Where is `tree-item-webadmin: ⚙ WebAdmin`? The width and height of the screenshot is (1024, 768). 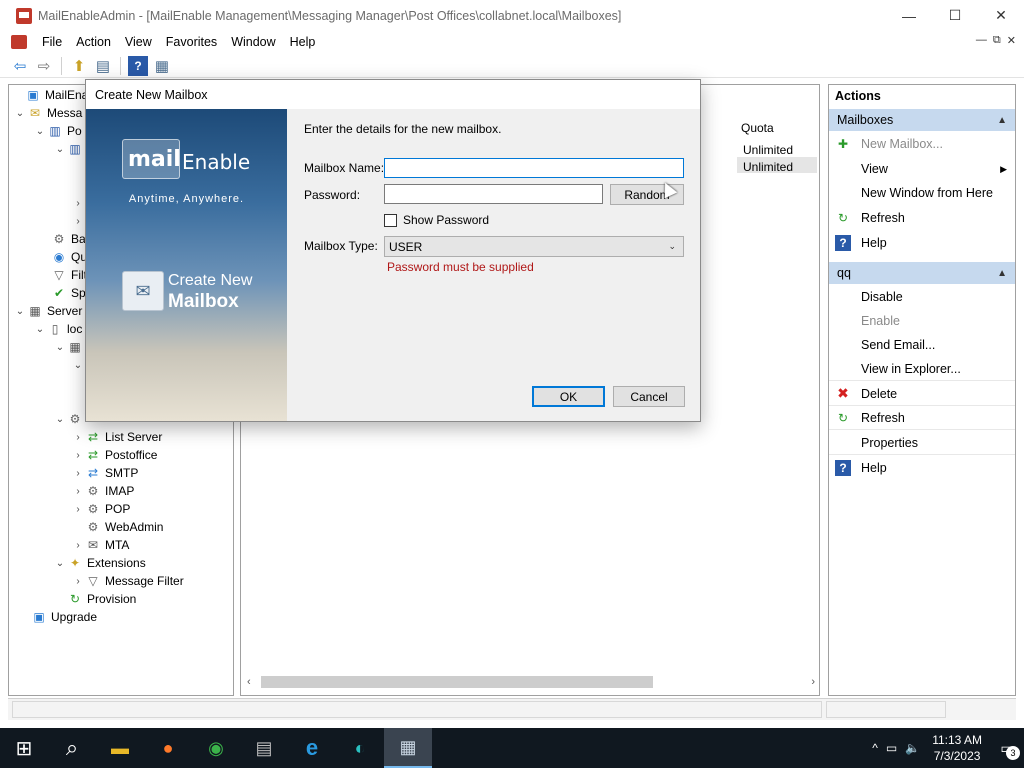 tree-item-webadmin: ⚙ WebAdmin is located at coordinates (117, 527).